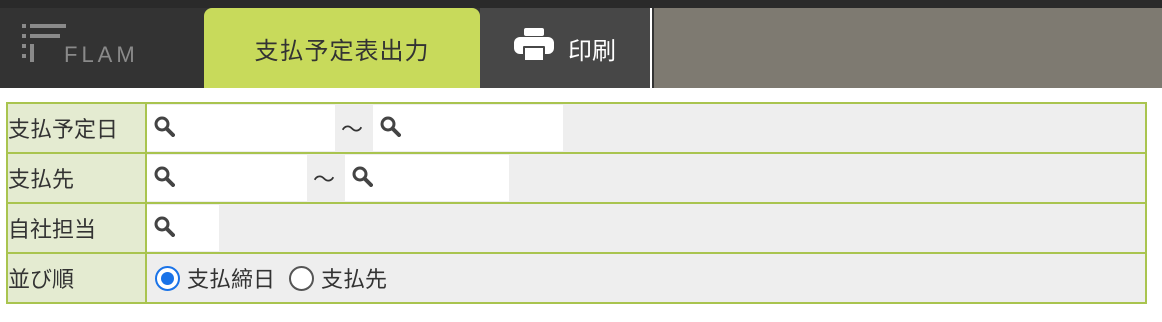  Describe the element at coordinates (231, 280) in the screenshot. I see `sort-option-label: 支払締日` at that location.